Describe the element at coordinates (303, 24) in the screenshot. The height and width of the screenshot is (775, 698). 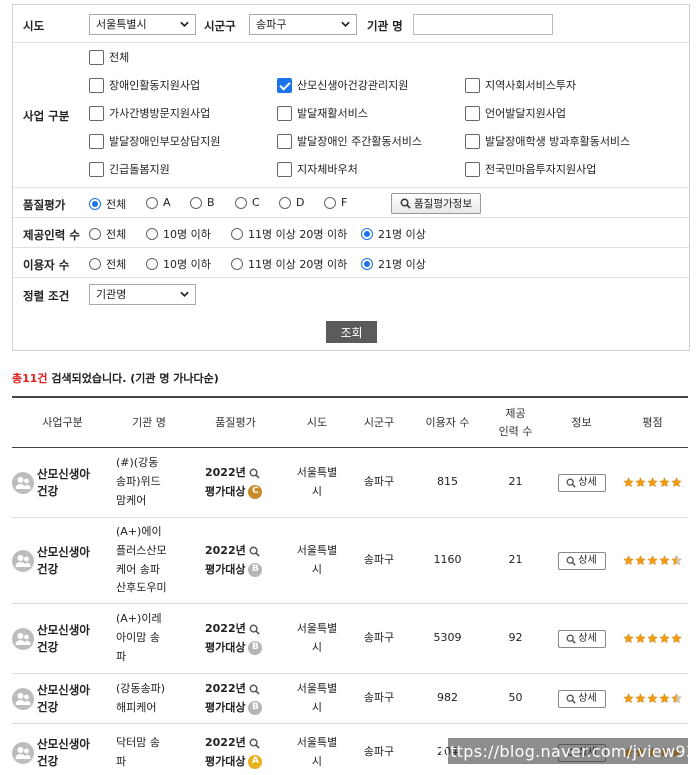
I see `sigungu-select: 송파구` at that location.